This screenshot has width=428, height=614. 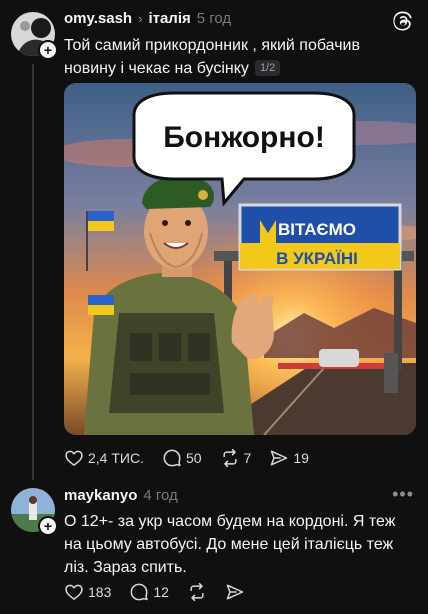 I want to click on reply-share-button, so click(x=235, y=592).